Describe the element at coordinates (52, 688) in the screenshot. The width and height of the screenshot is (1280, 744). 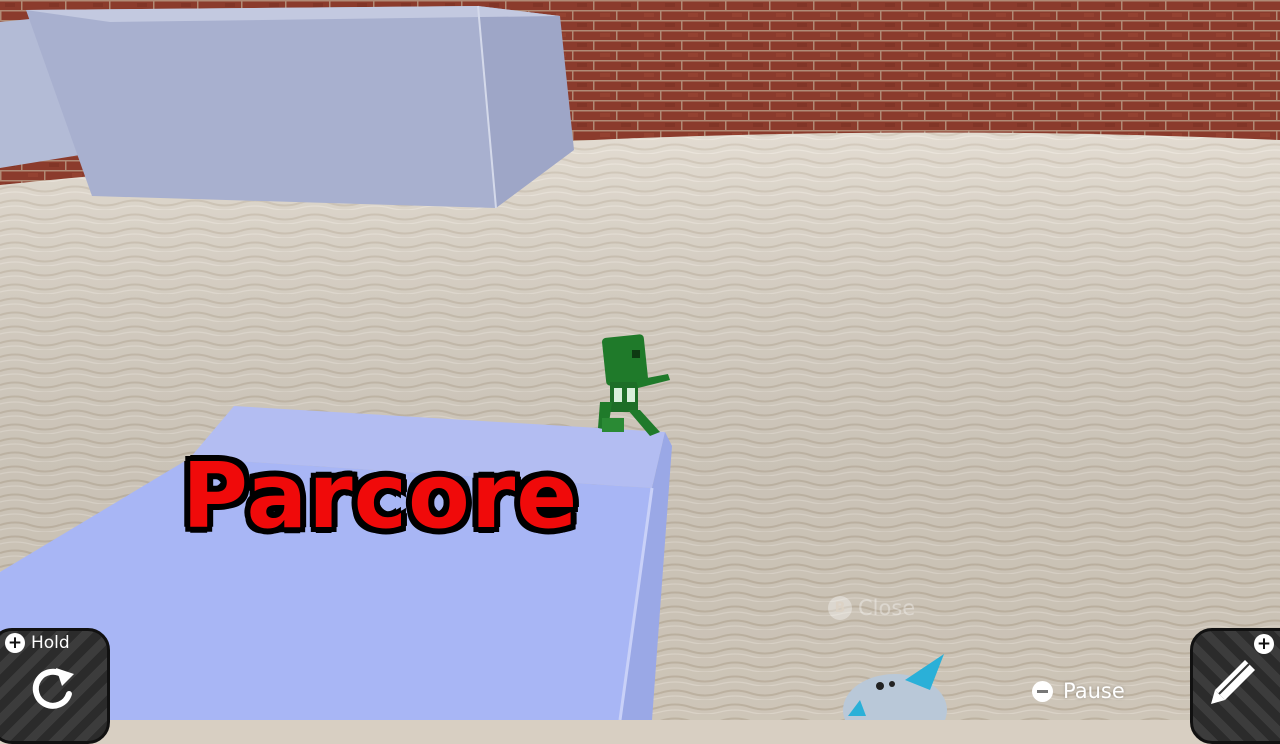
I see `rotate-icon` at that location.